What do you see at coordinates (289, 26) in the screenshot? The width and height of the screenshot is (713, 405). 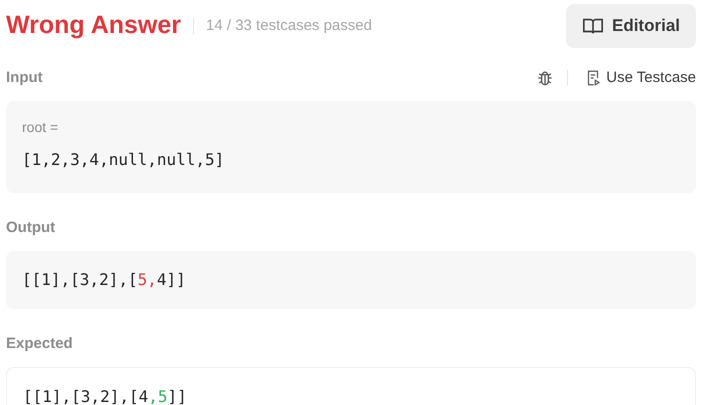 I see `testcase-summary: 14 / 33 testcases passed` at bounding box center [289, 26].